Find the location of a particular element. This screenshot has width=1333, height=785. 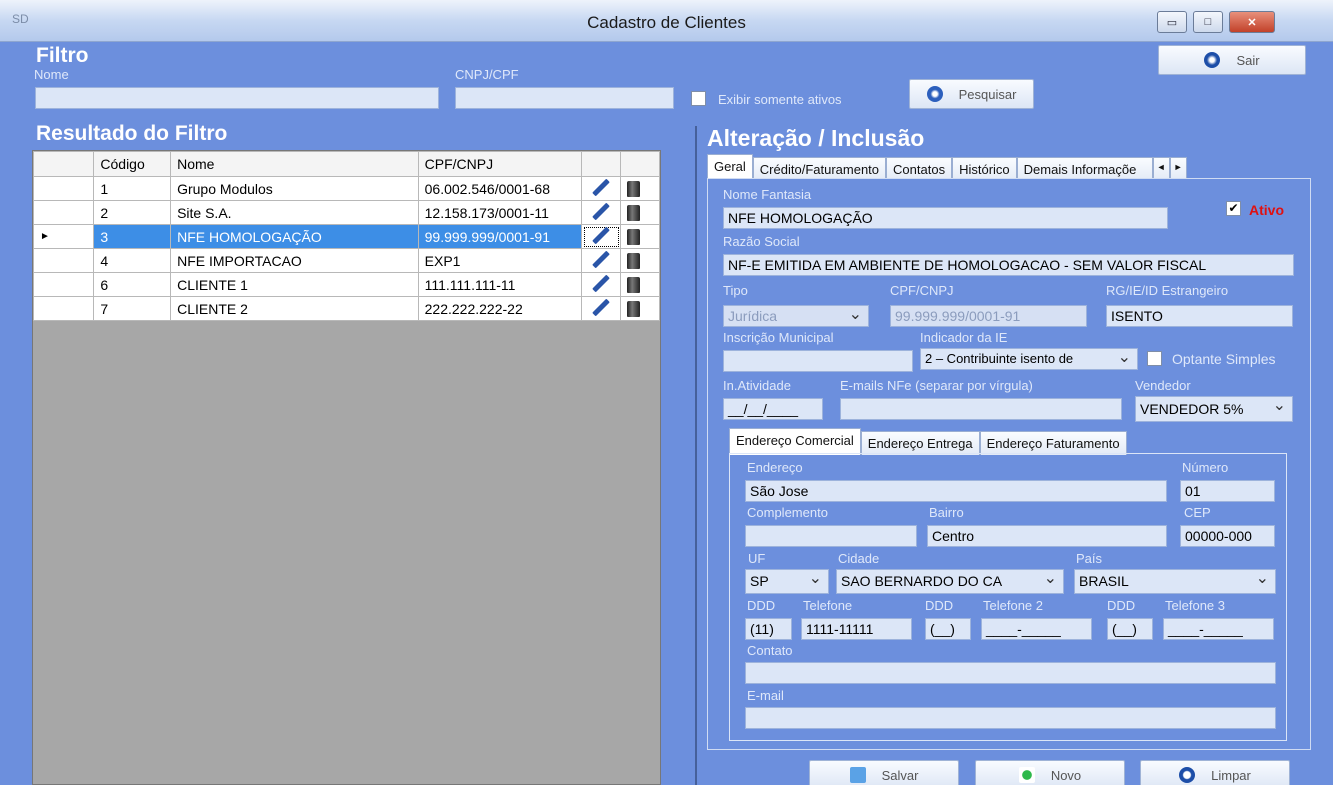

ativo-label: Ativo is located at coordinates (1266, 210).